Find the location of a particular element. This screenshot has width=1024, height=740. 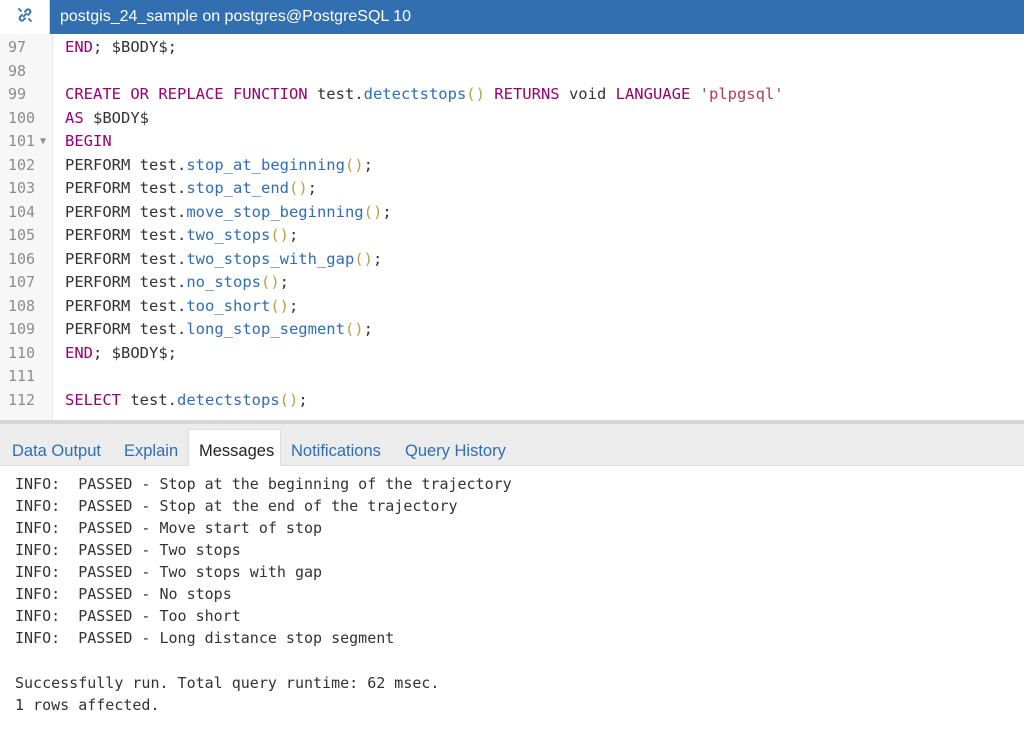

code-token: BEGIN is located at coordinates (88, 141).